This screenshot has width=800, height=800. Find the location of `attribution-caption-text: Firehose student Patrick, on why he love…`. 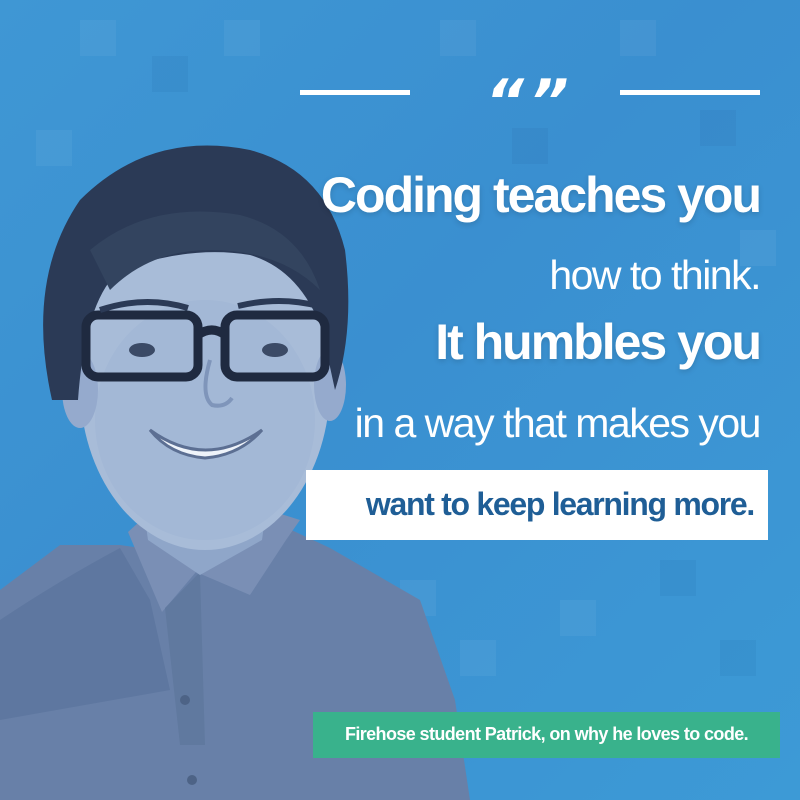

attribution-caption-text: Firehose student Patrick, on why he love… is located at coordinates (546, 734).